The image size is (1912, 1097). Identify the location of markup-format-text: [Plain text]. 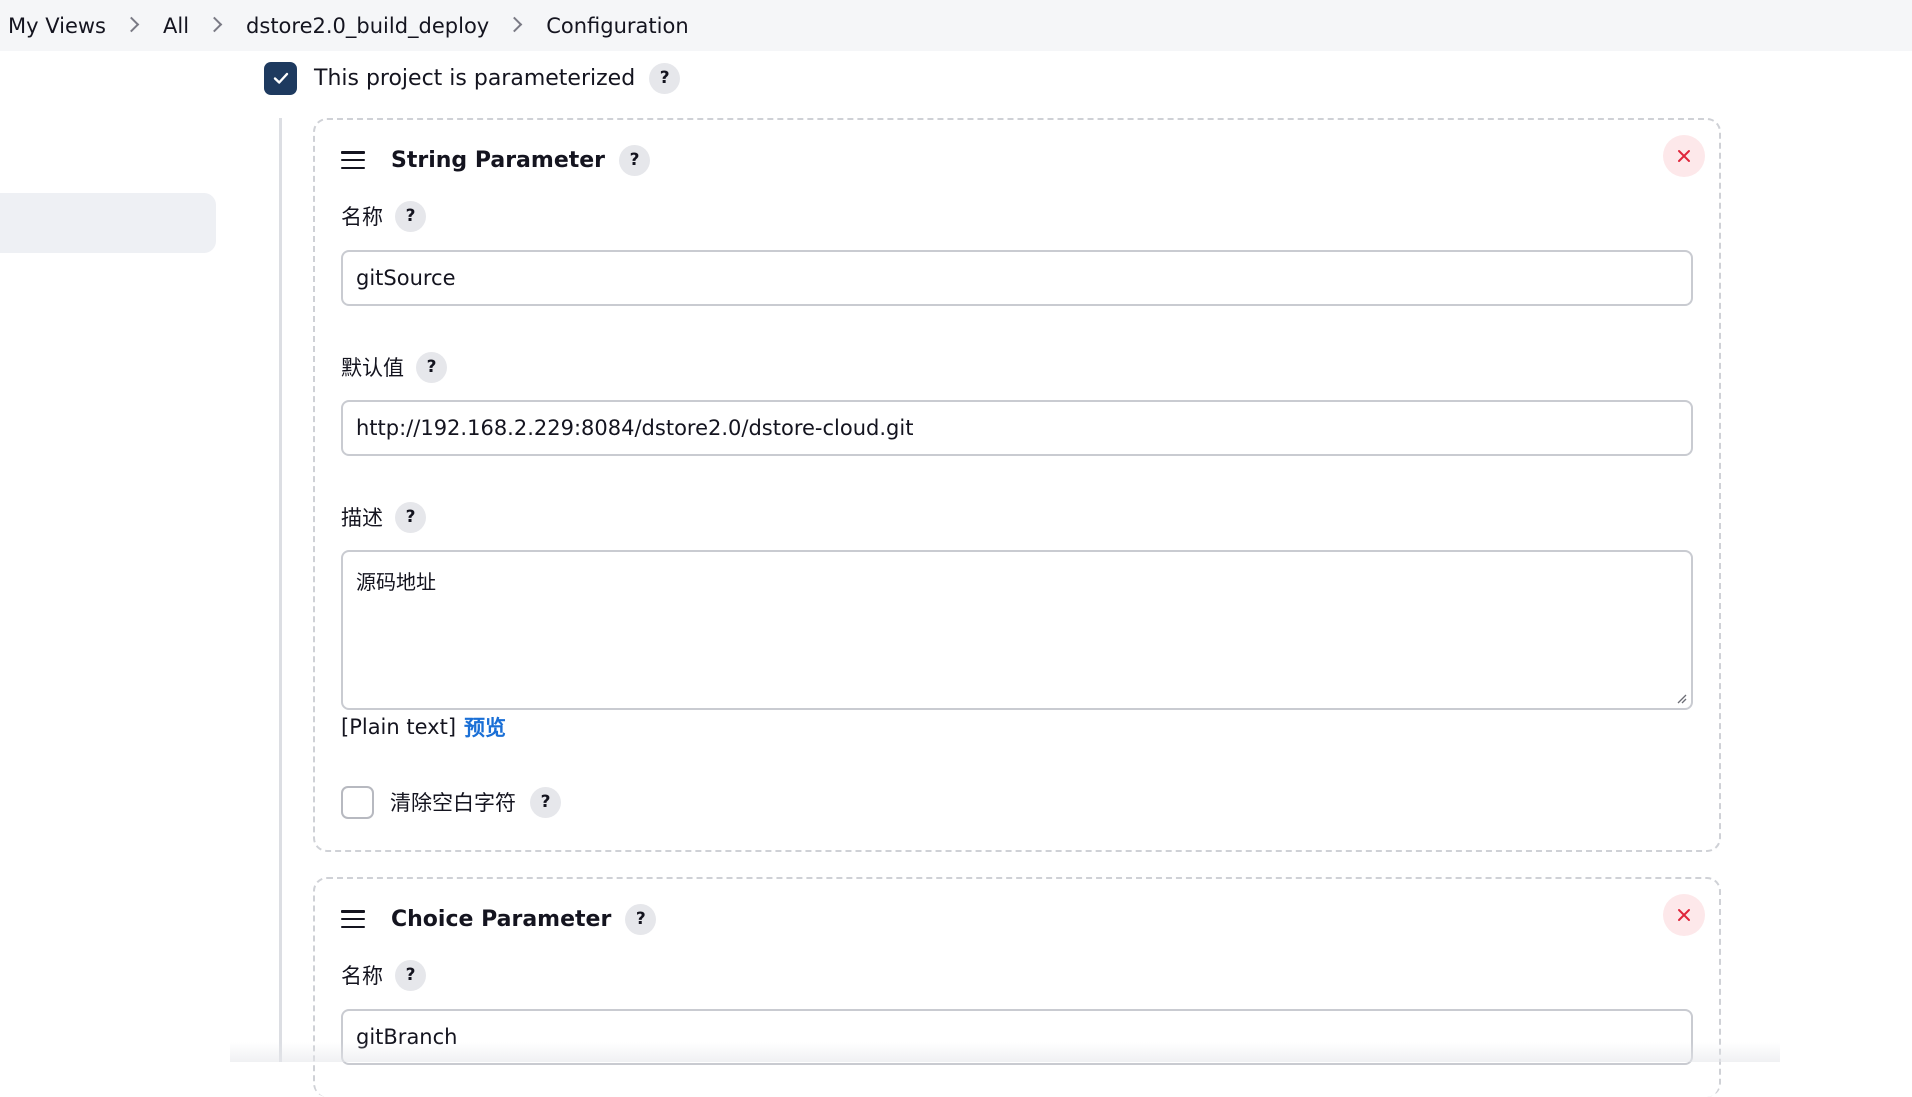
(399, 727).